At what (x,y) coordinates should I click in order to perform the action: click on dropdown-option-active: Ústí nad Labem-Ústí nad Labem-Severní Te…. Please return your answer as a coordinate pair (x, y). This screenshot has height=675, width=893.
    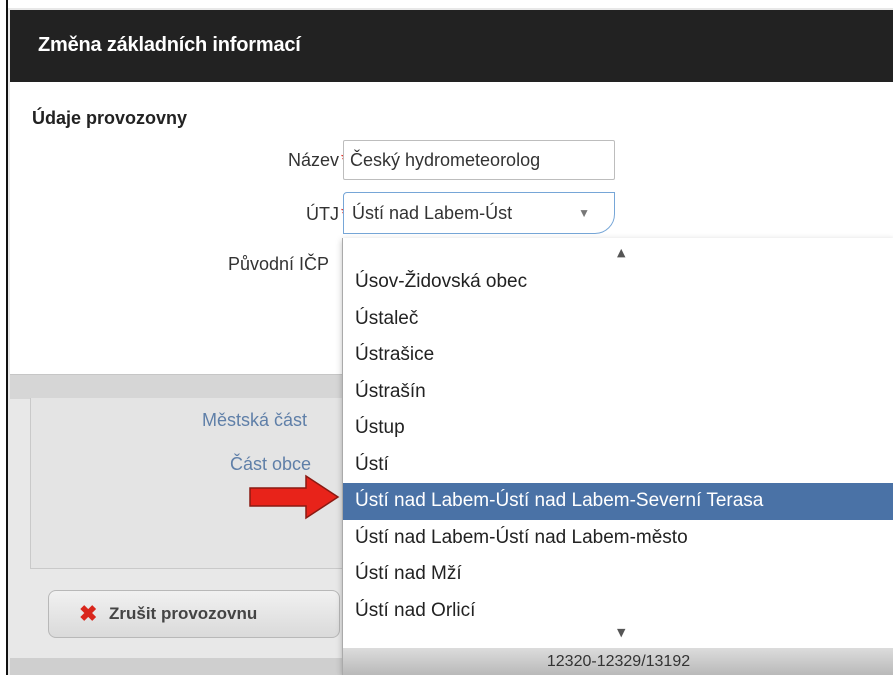
    Looking at the image, I should click on (618, 501).